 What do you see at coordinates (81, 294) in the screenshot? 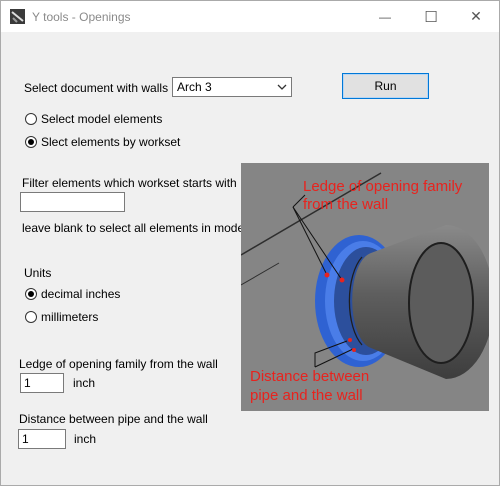
I see `radio-label: decimal inches` at bounding box center [81, 294].